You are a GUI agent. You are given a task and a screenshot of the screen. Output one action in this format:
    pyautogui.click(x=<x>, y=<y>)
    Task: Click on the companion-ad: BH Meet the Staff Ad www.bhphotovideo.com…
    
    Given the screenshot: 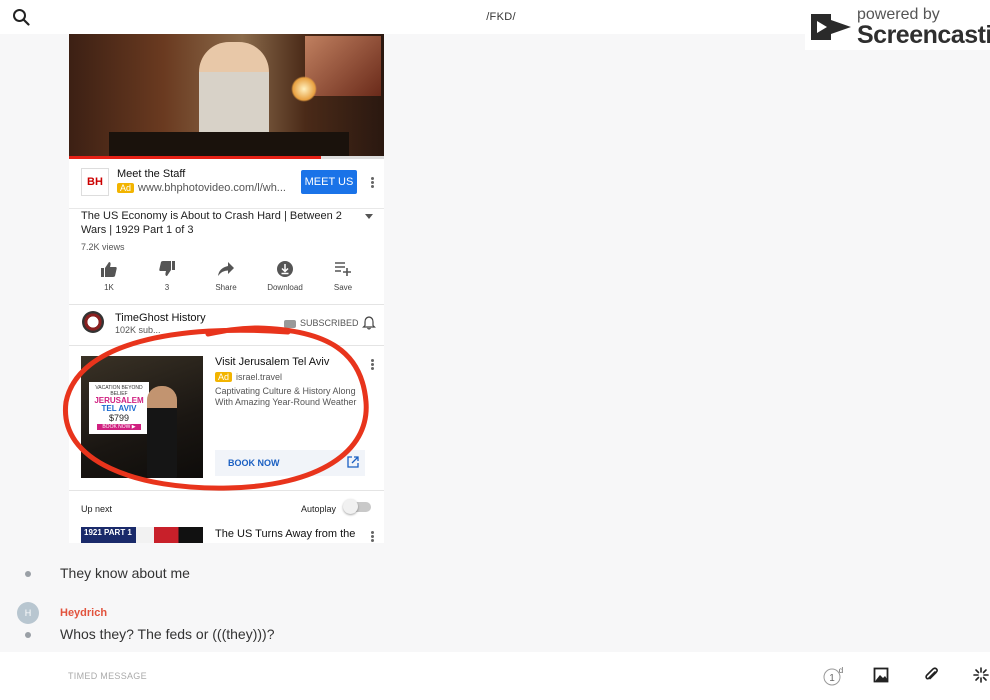 What is the action you would take?
    pyautogui.click(x=226, y=184)
    